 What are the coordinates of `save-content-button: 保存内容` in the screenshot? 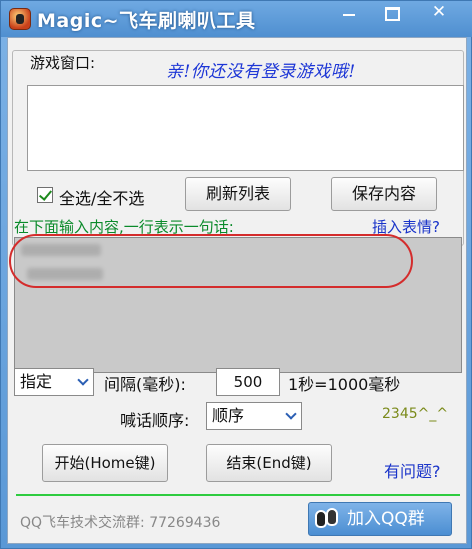 It's located at (384, 194).